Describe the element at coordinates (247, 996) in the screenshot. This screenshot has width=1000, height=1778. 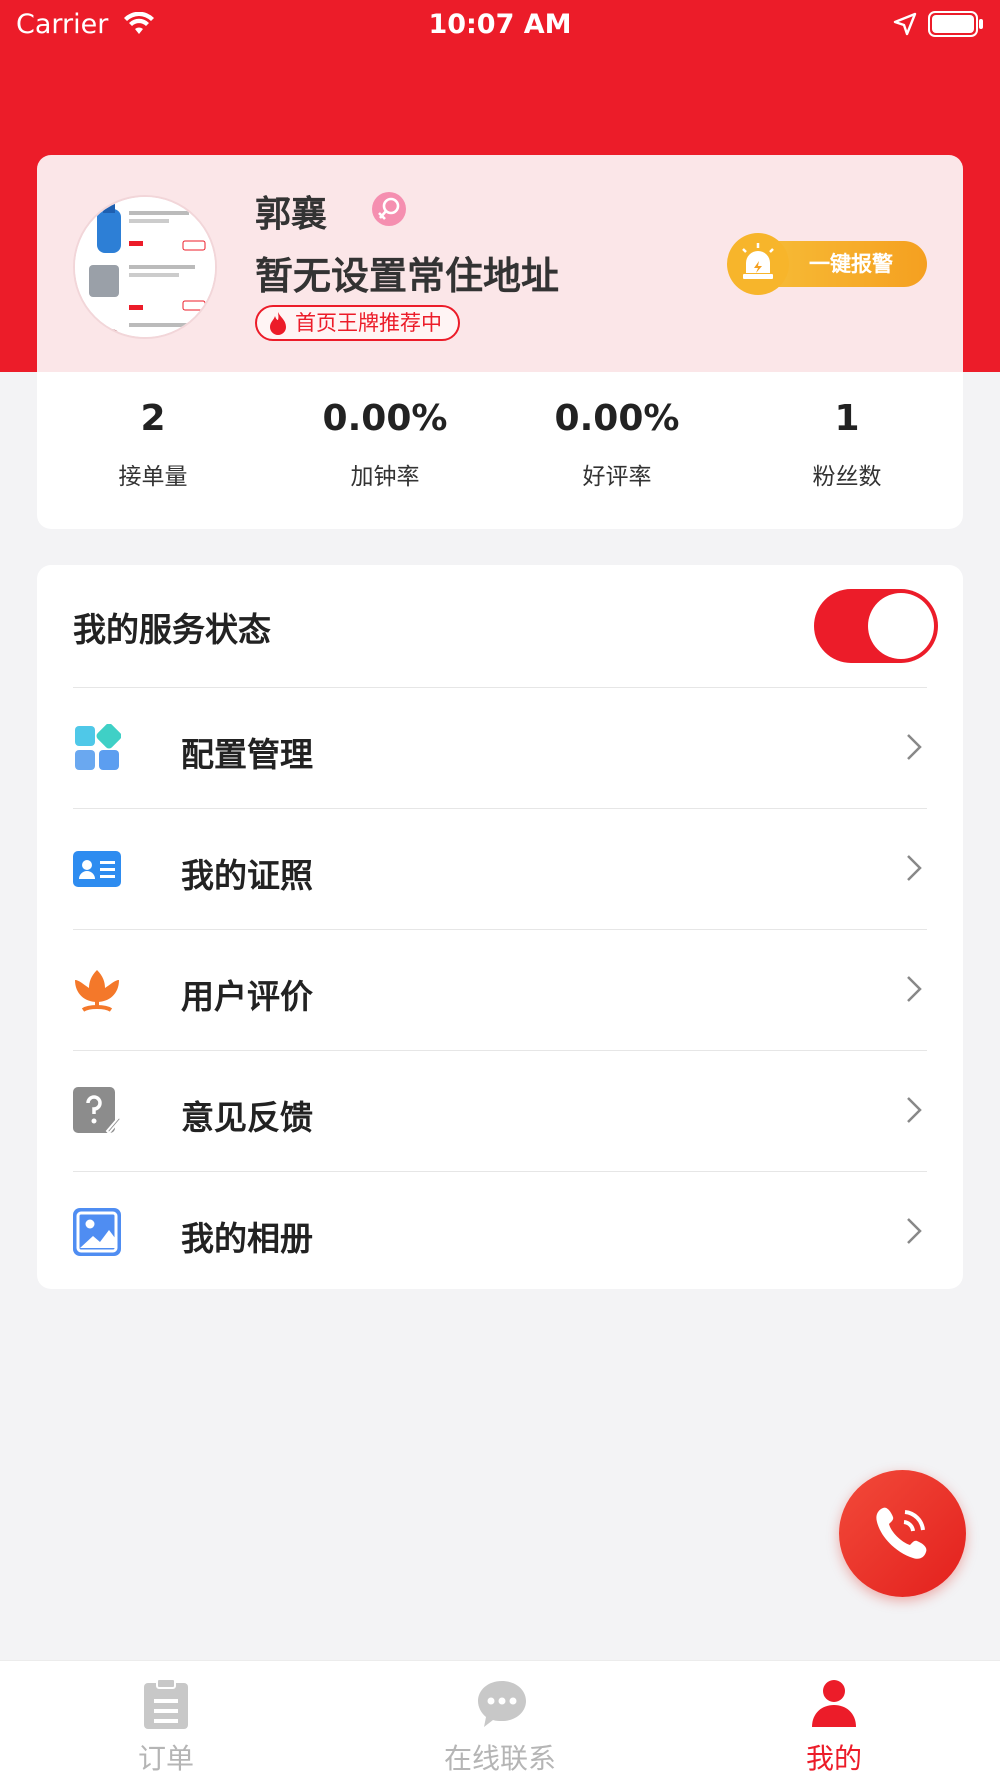
I see `menu-item-label: 用户评价` at that location.